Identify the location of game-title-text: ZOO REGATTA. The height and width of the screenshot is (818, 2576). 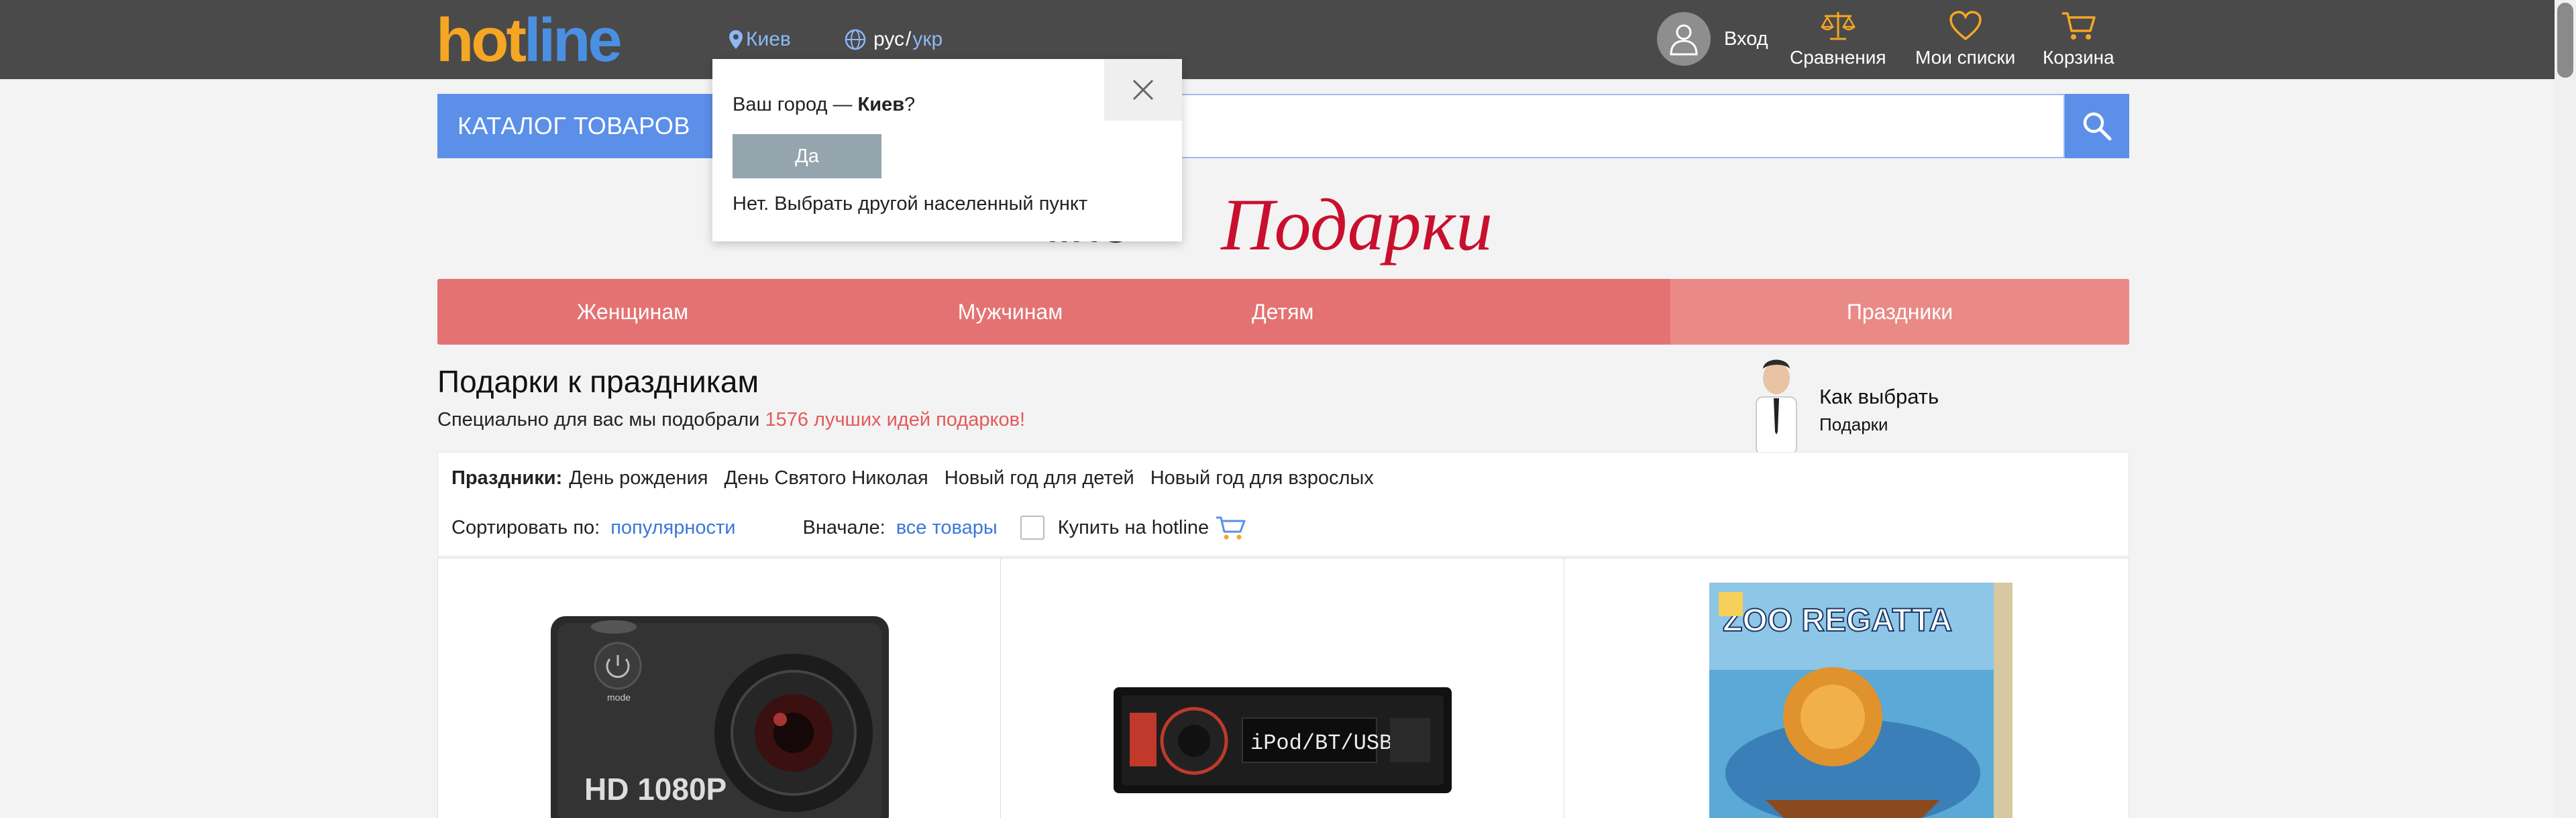
(1837, 620).